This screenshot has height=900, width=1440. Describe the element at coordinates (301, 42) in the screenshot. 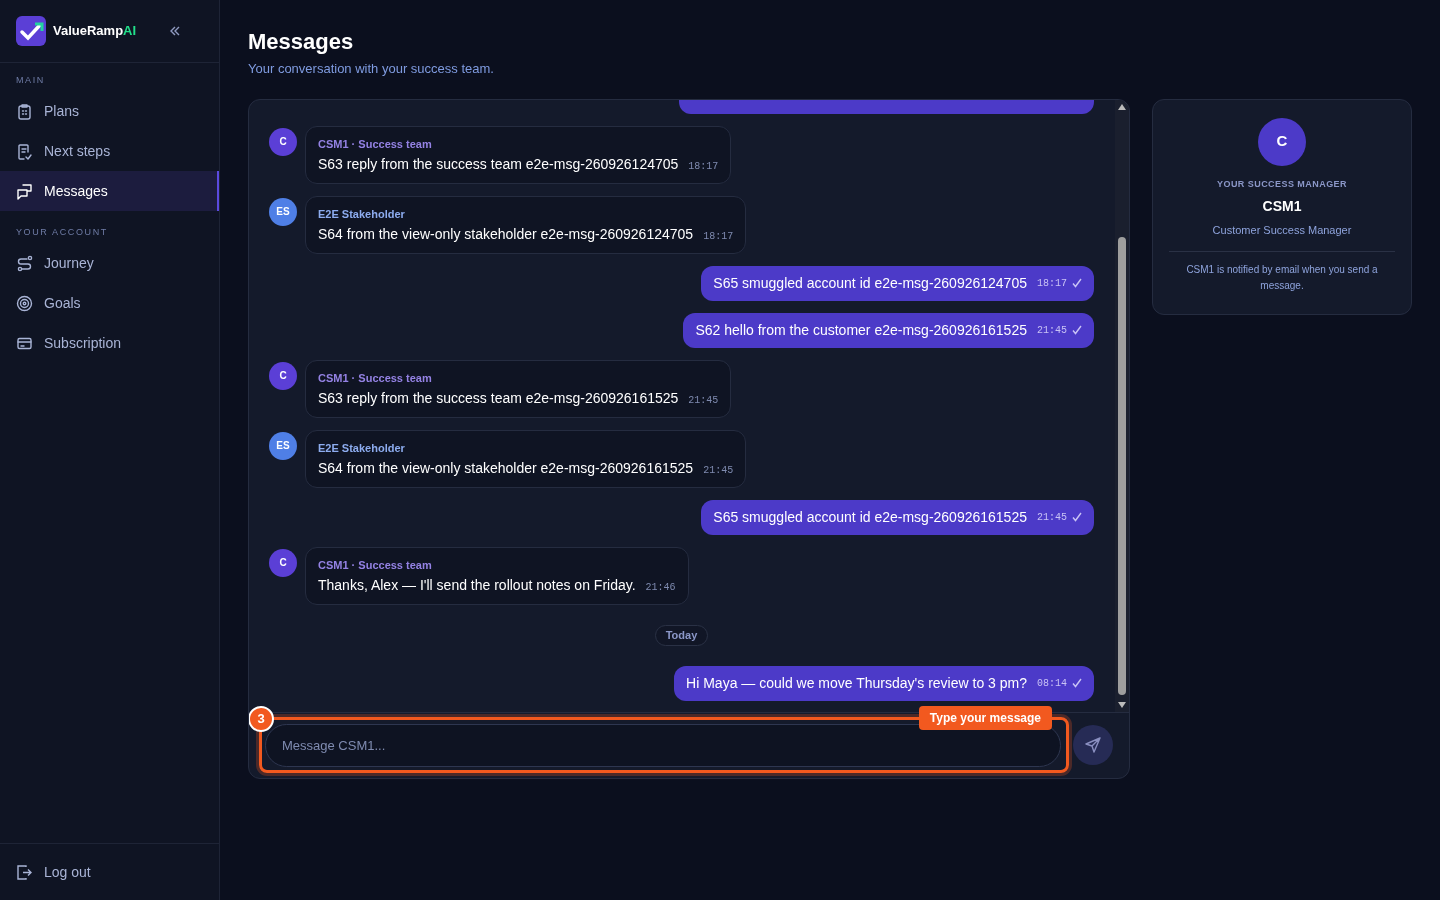

I see `page-title: Messages` at that location.